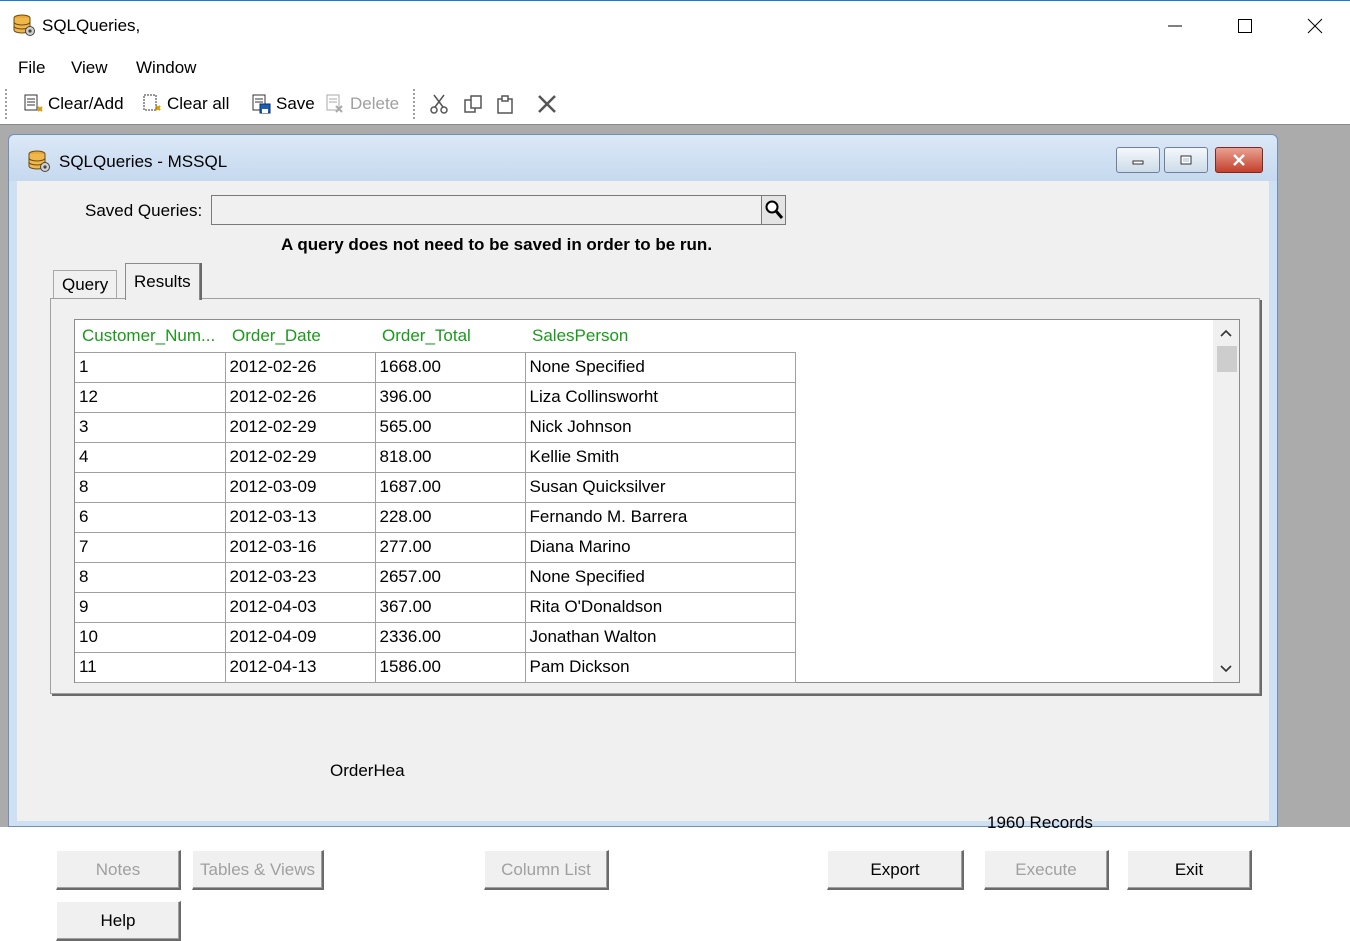 The width and height of the screenshot is (1350, 941). I want to click on table-cell: Susan Quicksilver, so click(660, 487).